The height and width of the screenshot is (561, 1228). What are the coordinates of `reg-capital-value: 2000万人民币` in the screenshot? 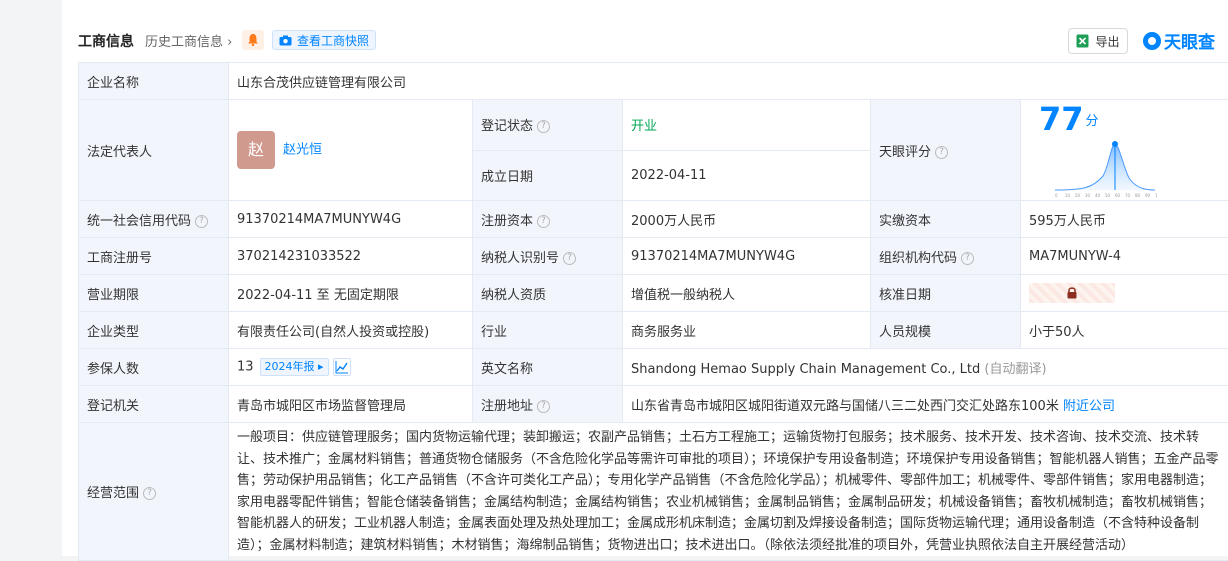 It's located at (747, 219).